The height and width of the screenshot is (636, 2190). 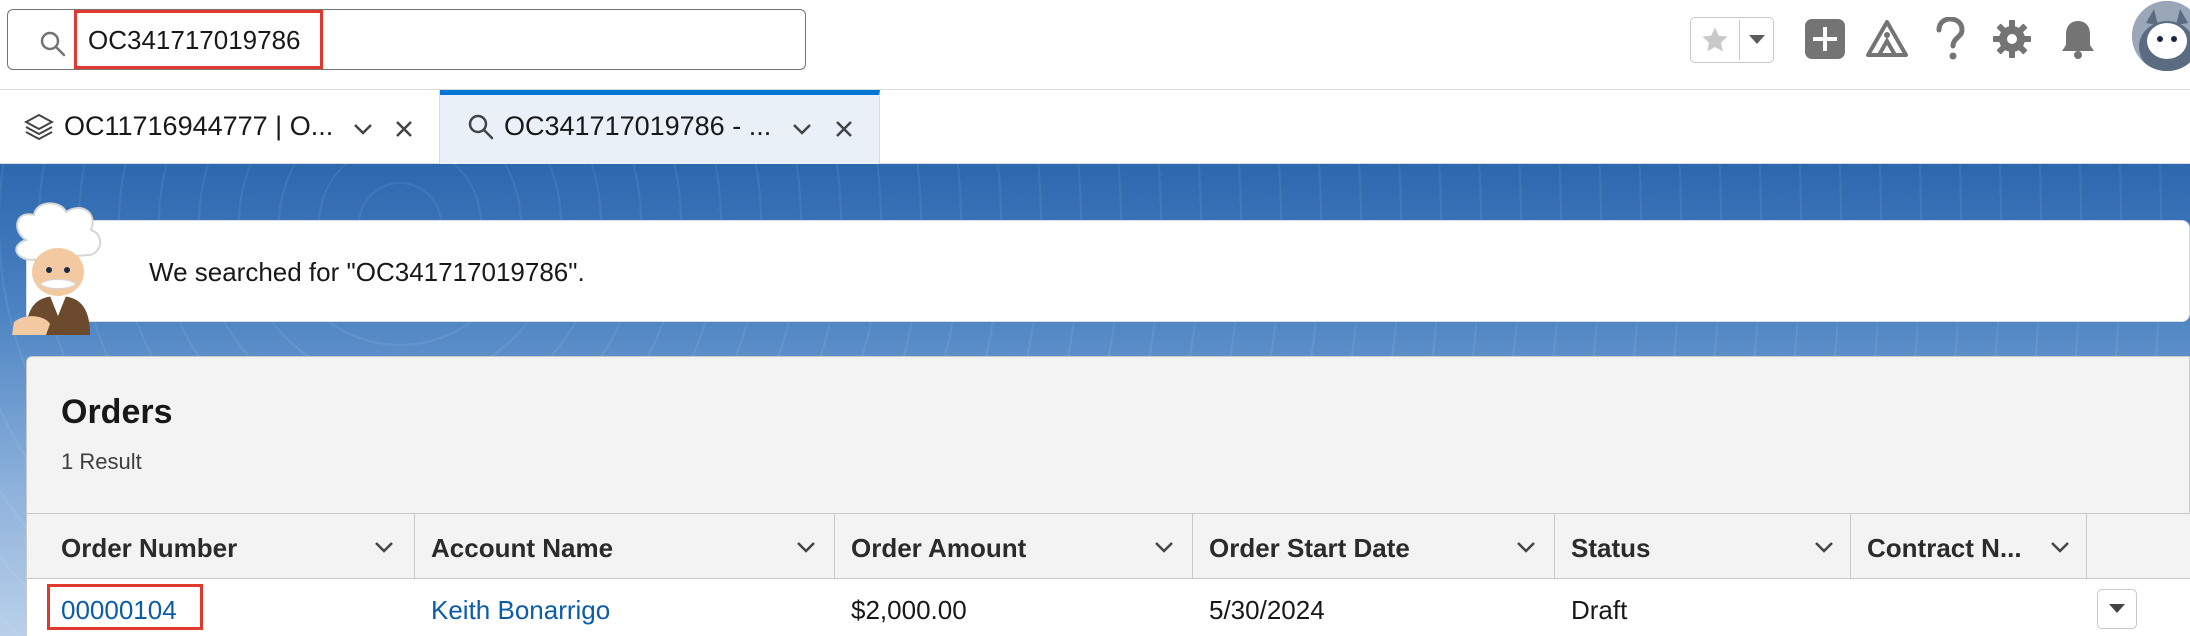 I want to click on help-button, so click(x=1950, y=39).